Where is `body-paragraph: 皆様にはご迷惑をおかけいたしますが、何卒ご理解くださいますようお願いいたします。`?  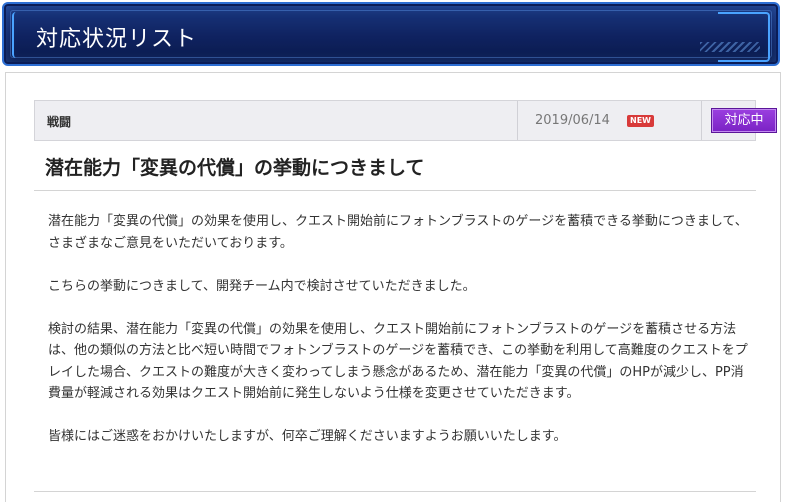 body-paragraph: 皆様にはご迷惑をおかけいたしますが、何卒ご理解くださいますようお願いいたします。 is located at coordinates (307, 436).